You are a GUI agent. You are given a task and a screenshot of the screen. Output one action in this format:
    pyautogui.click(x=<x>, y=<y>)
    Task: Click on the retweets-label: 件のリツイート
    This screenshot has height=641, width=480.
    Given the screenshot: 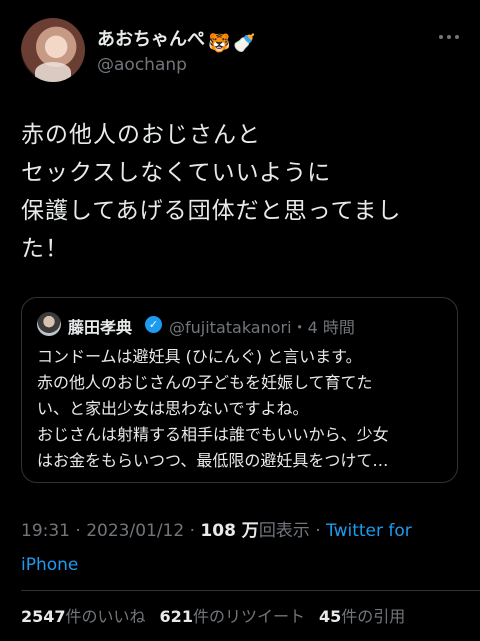 What is the action you would take?
    pyautogui.click(x=248, y=616)
    